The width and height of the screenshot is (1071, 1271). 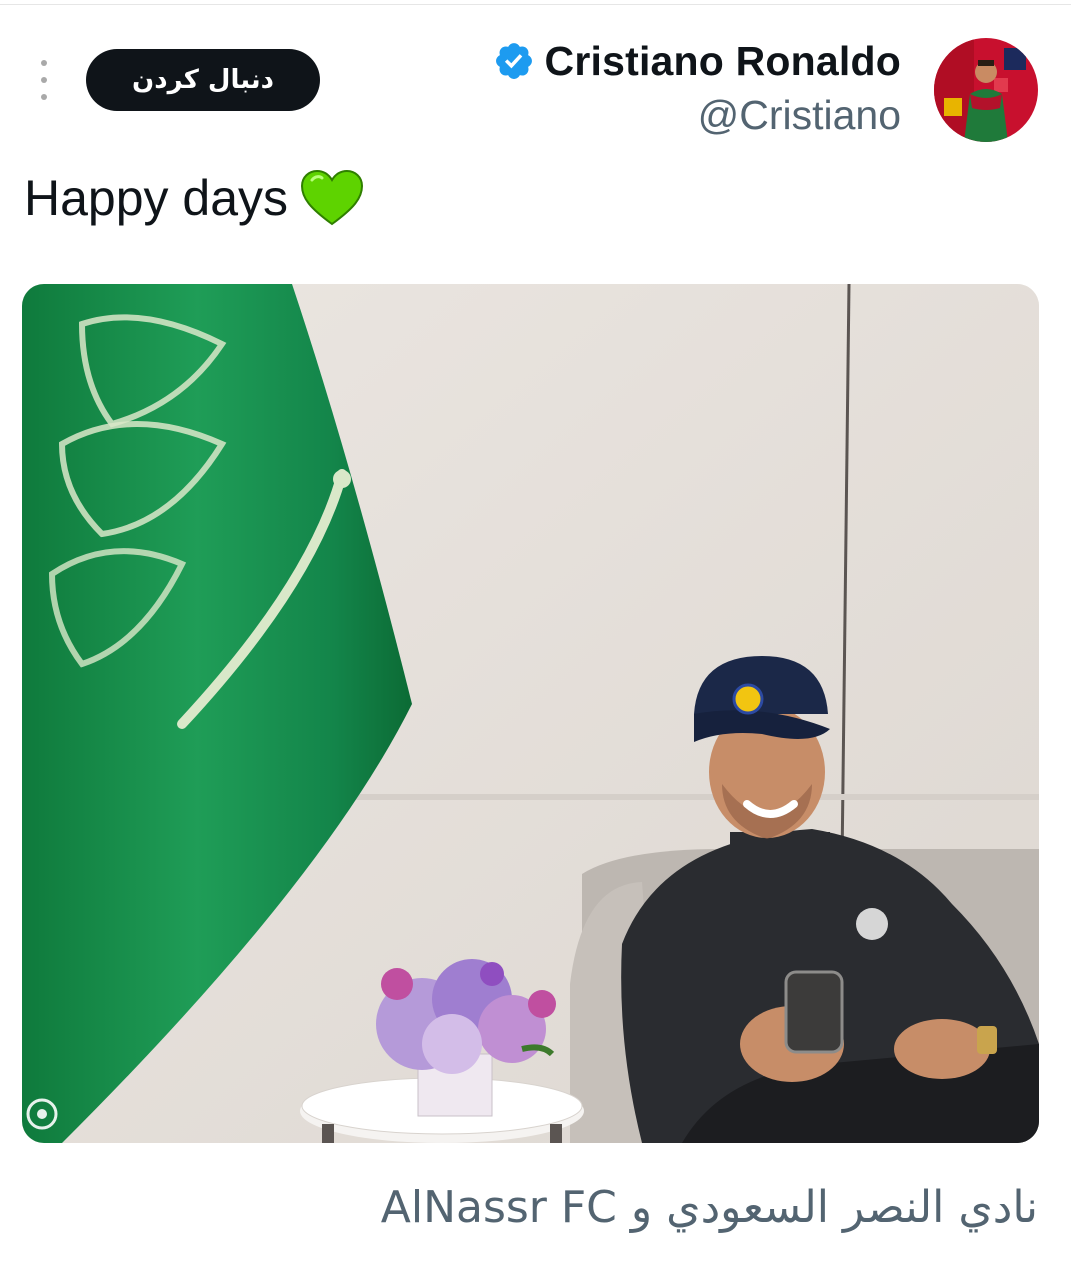 What do you see at coordinates (709, 1207) in the screenshot?
I see `media-caption: نادي النصر السعودي و AlNassr FC` at bounding box center [709, 1207].